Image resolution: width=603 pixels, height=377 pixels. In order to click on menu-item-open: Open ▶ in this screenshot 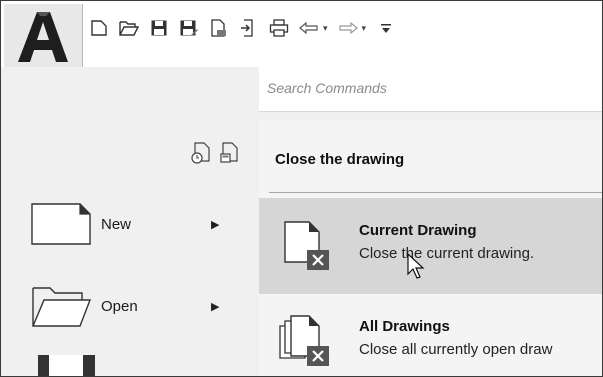, I will do `click(136, 306)`.